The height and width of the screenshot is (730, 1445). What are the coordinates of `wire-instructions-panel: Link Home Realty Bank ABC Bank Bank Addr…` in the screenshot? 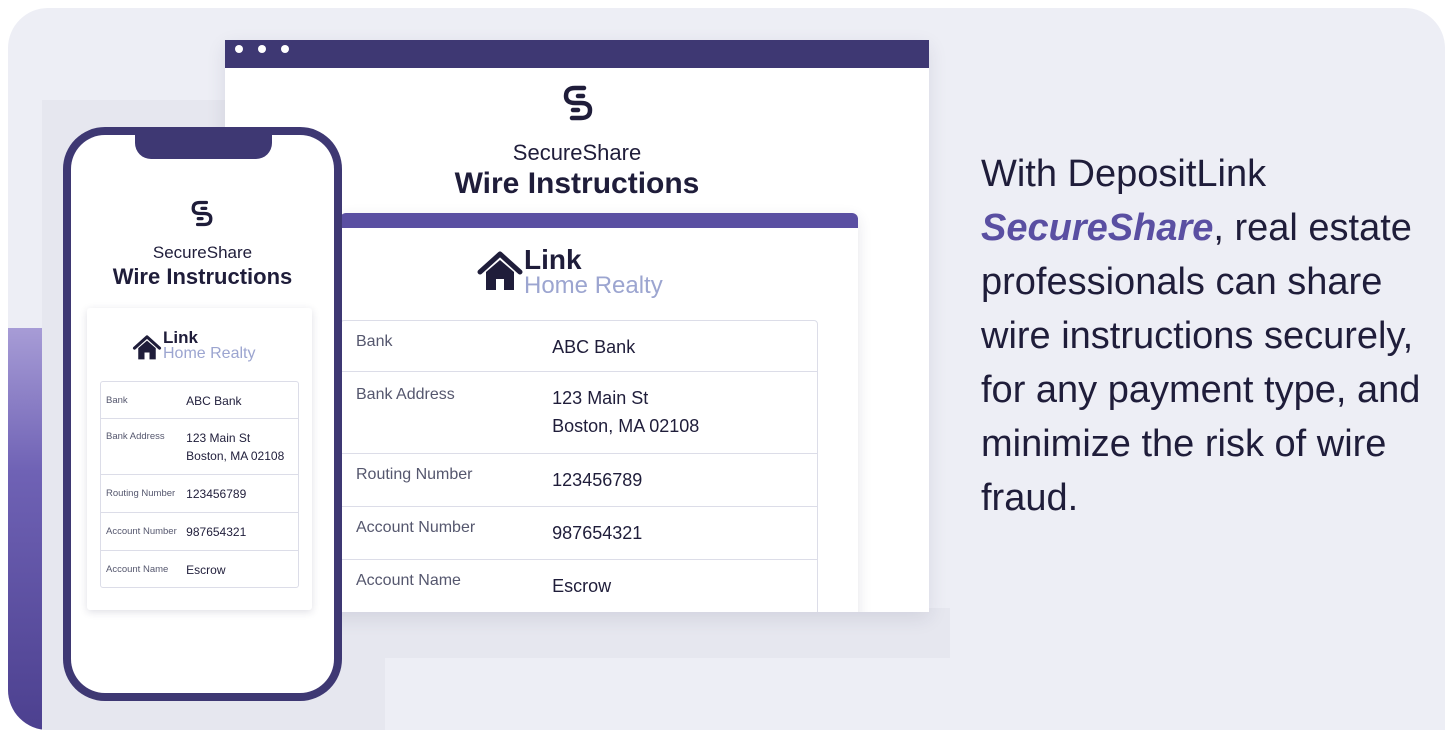 It's located at (199, 459).